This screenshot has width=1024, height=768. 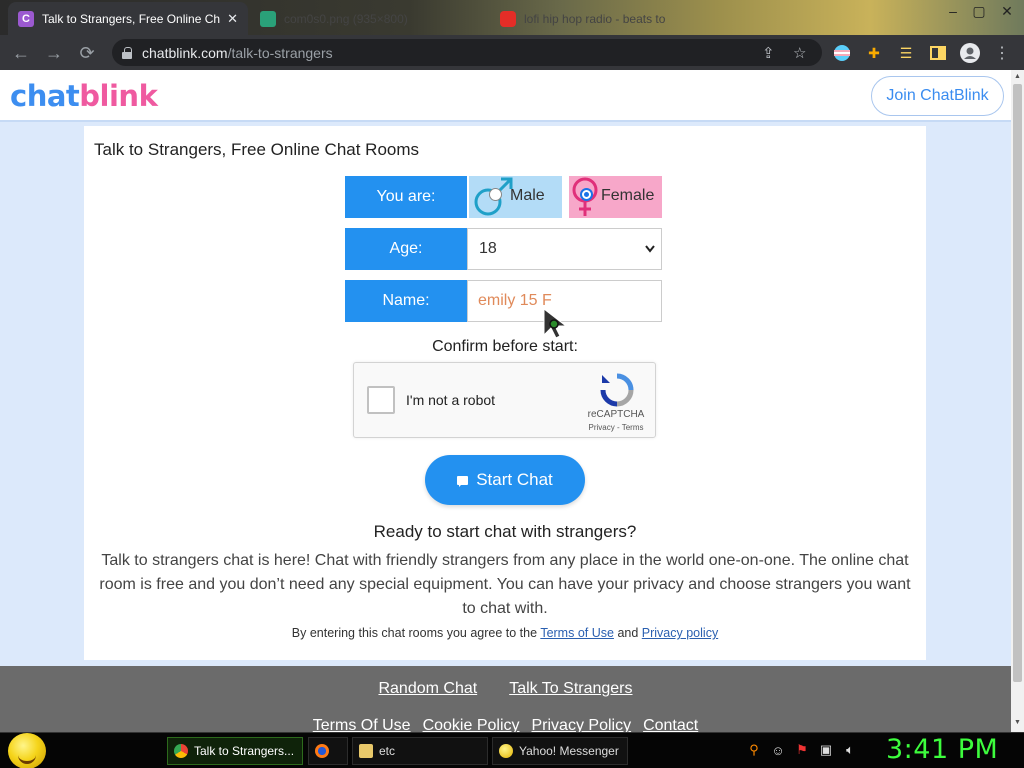 What do you see at coordinates (970, 53) in the screenshot?
I see `profile-avatar-icon` at bounding box center [970, 53].